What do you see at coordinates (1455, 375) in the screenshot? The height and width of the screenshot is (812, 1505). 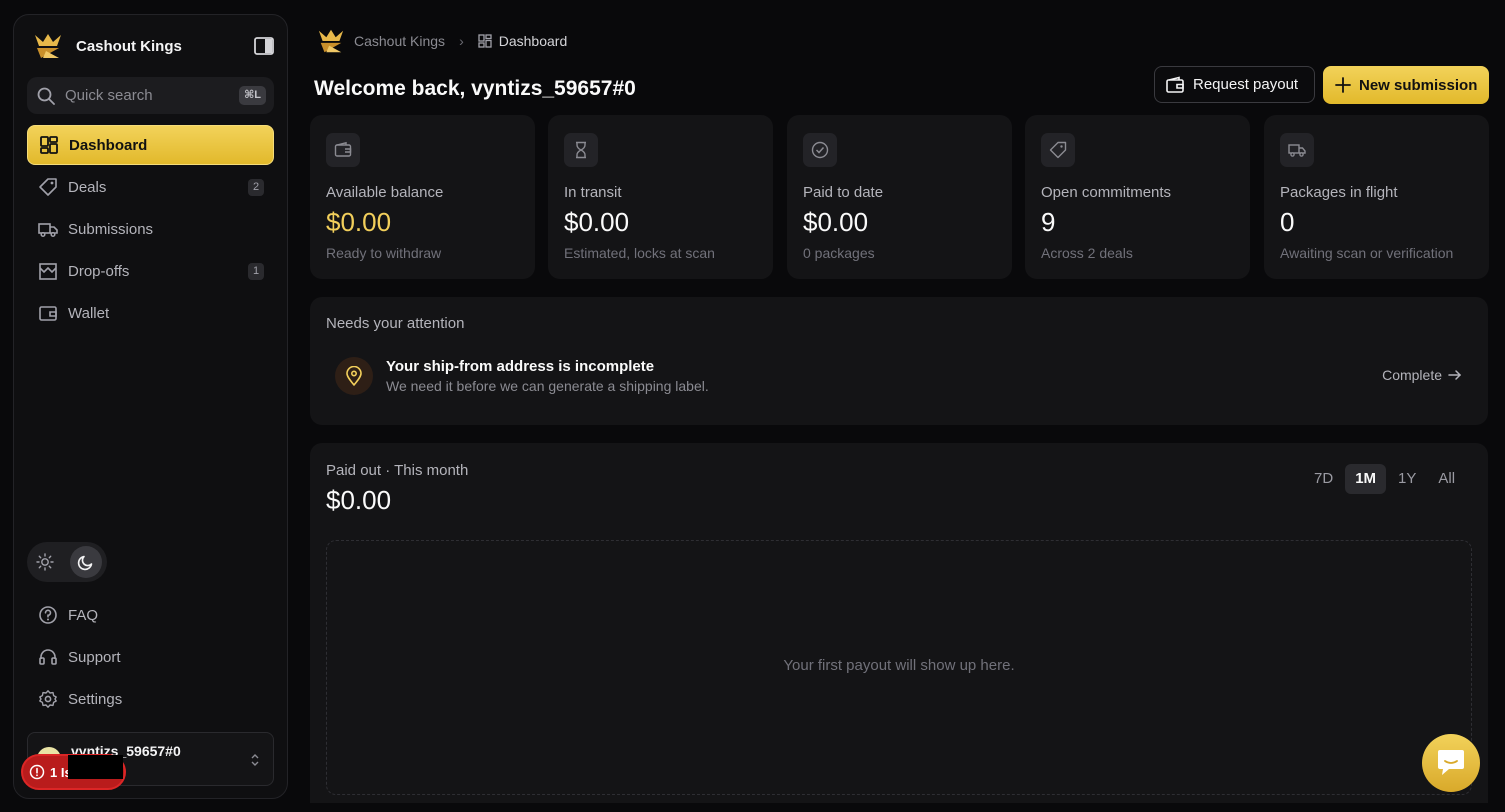 I see `arrow-right-icon` at bounding box center [1455, 375].